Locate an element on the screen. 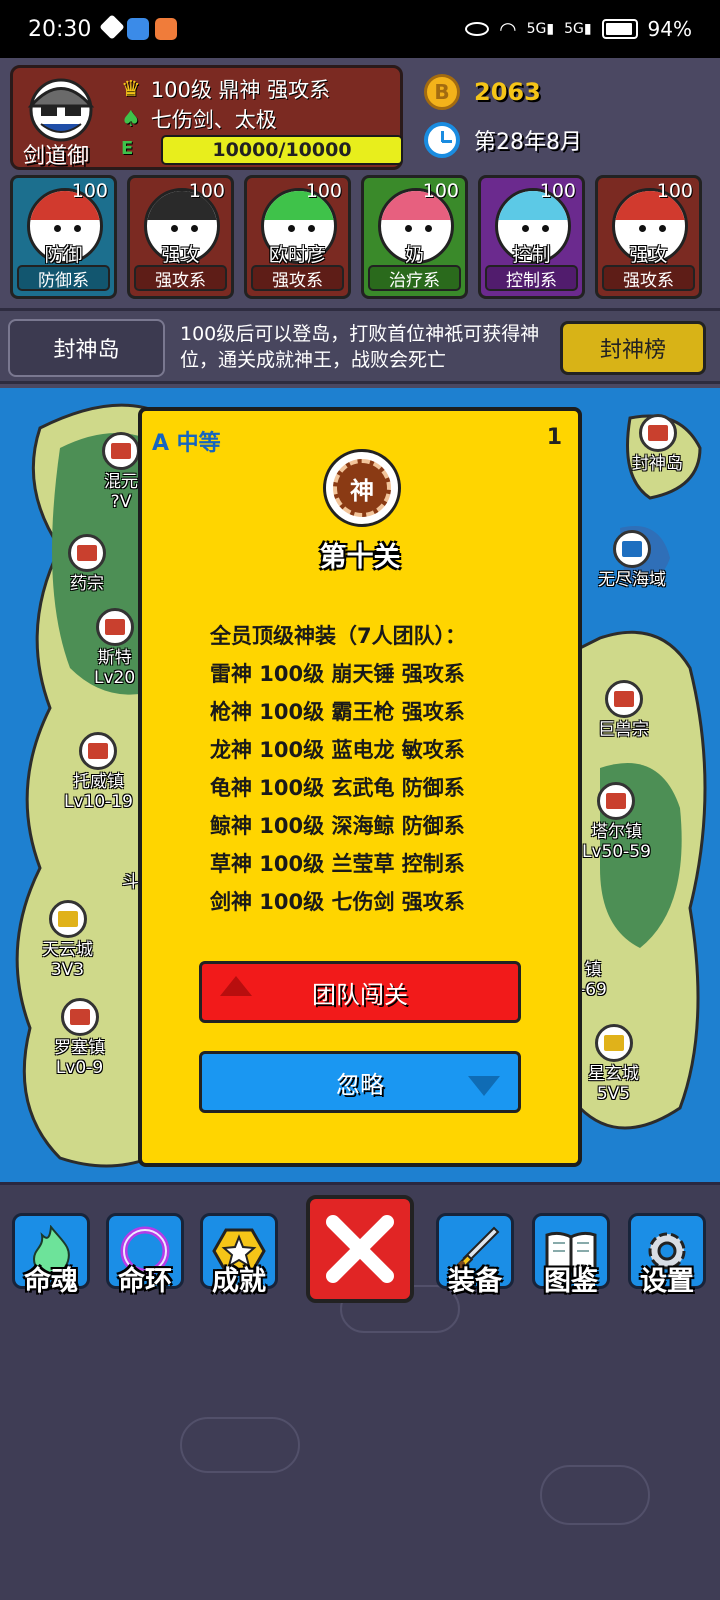  nav-soul-label: 命魂 is located at coordinates (51, 1281).